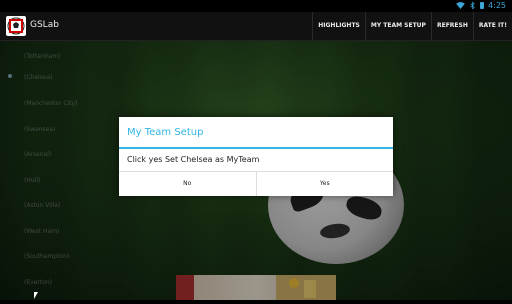 This screenshot has width=512, height=304. I want to click on dialog-message: Click yes Set Chelsea as MyTeam, so click(193, 159).